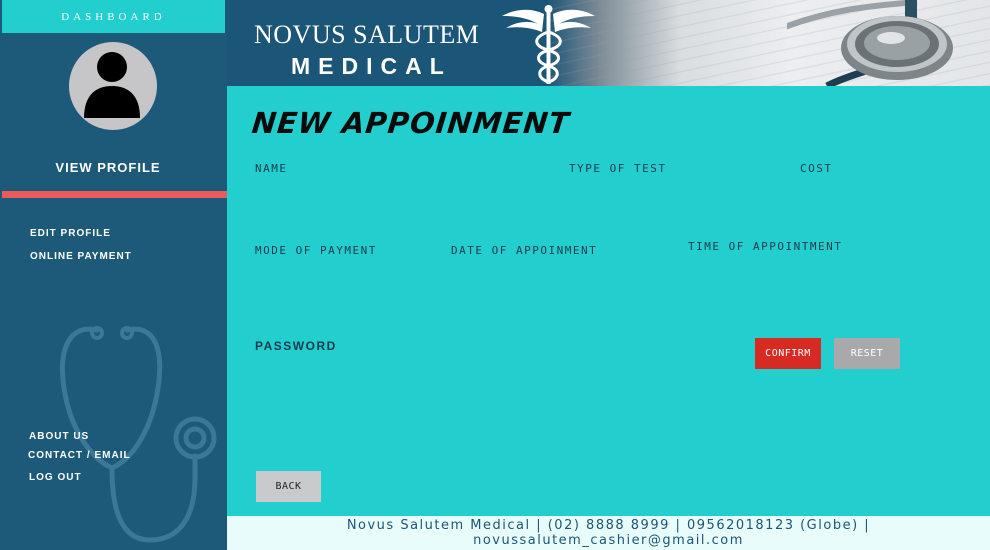 This screenshot has width=990, height=550. Describe the element at coordinates (788, 353) in the screenshot. I see `confirm-button: CONFIRM` at that location.